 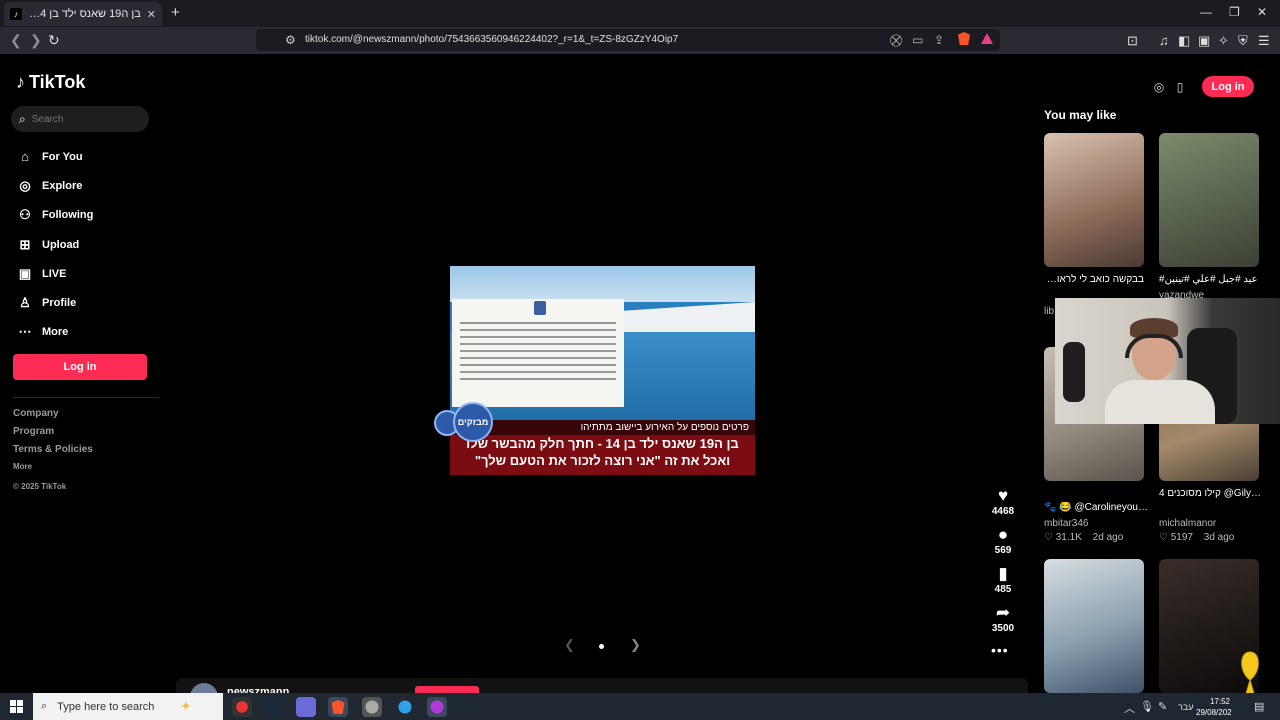 I want to click on recommended-user: lib, so click(x=1049, y=311).